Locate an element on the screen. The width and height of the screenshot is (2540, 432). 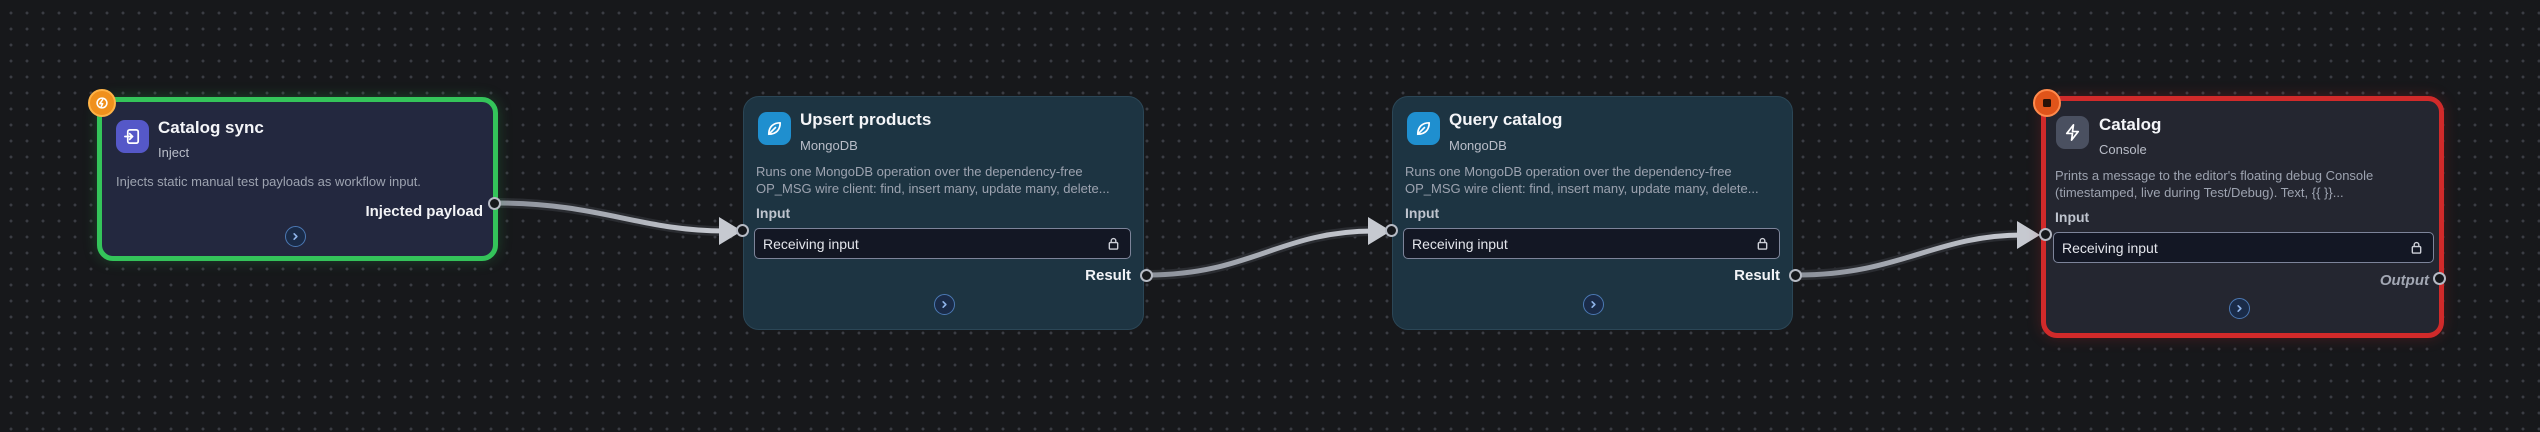
connection-inject-to-upsert is located at coordinates (616, 221).